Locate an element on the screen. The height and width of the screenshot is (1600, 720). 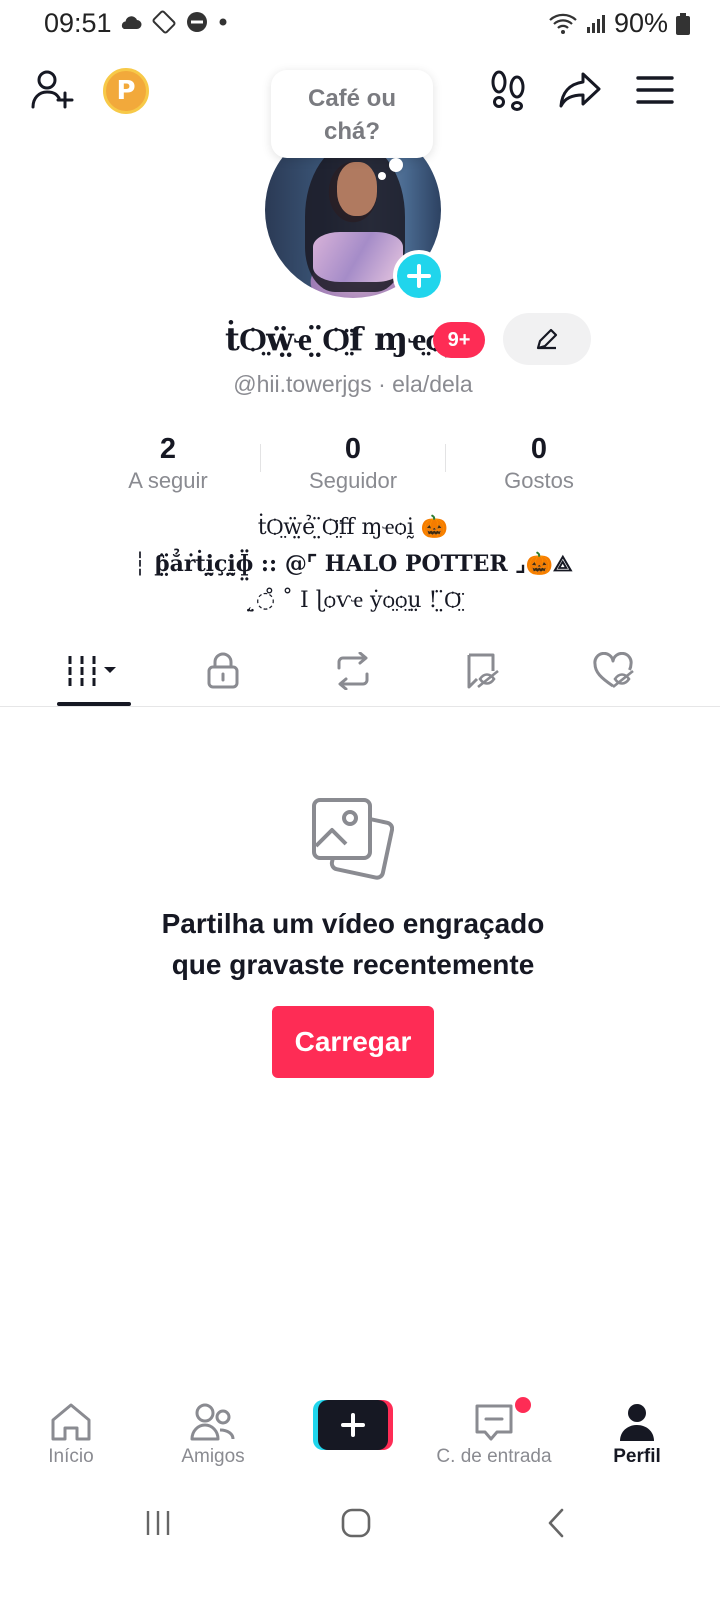
tab-private is located at coordinates (223, 671).